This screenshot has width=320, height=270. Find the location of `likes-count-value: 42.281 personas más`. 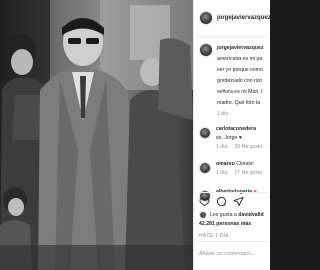

likes-count-value: 42.281 personas más is located at coordinates (225, 224).